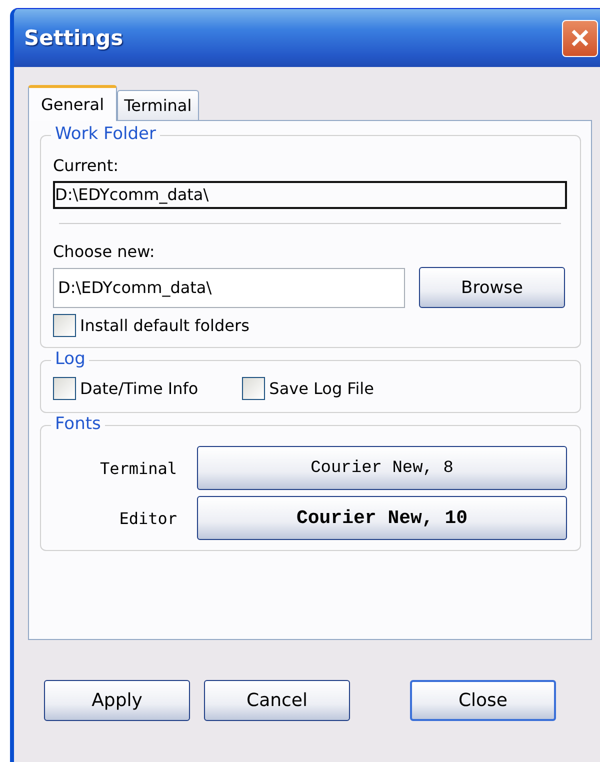  I want to click on tab: General, so click(73, 103).